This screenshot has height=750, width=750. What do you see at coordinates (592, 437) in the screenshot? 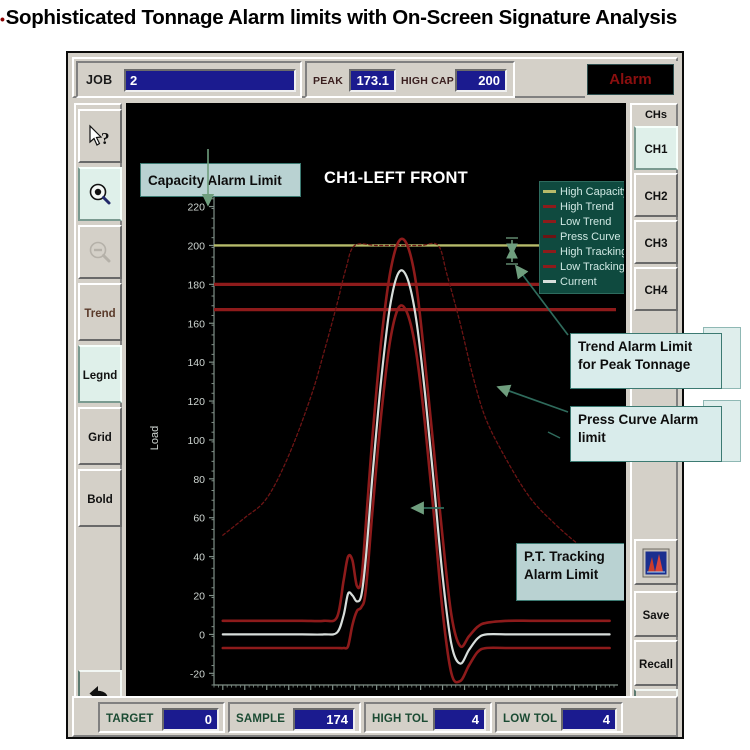
I see `press-curve-line2: limit` at bounding box center [592, 437].